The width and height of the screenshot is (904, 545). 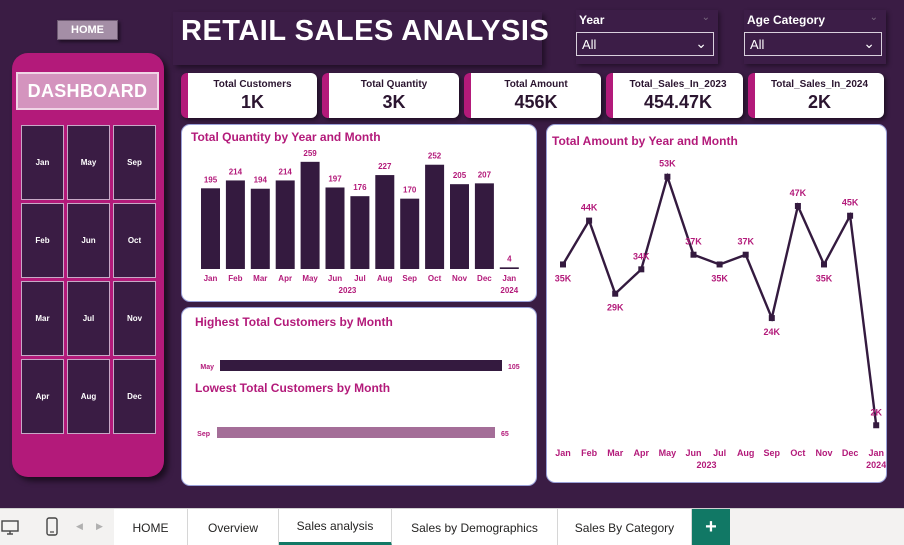 What do you see at coordinates (134, 240) in the screenshot?
I see `month-slicer-oct: Oct` at bounding box center [134, 240].